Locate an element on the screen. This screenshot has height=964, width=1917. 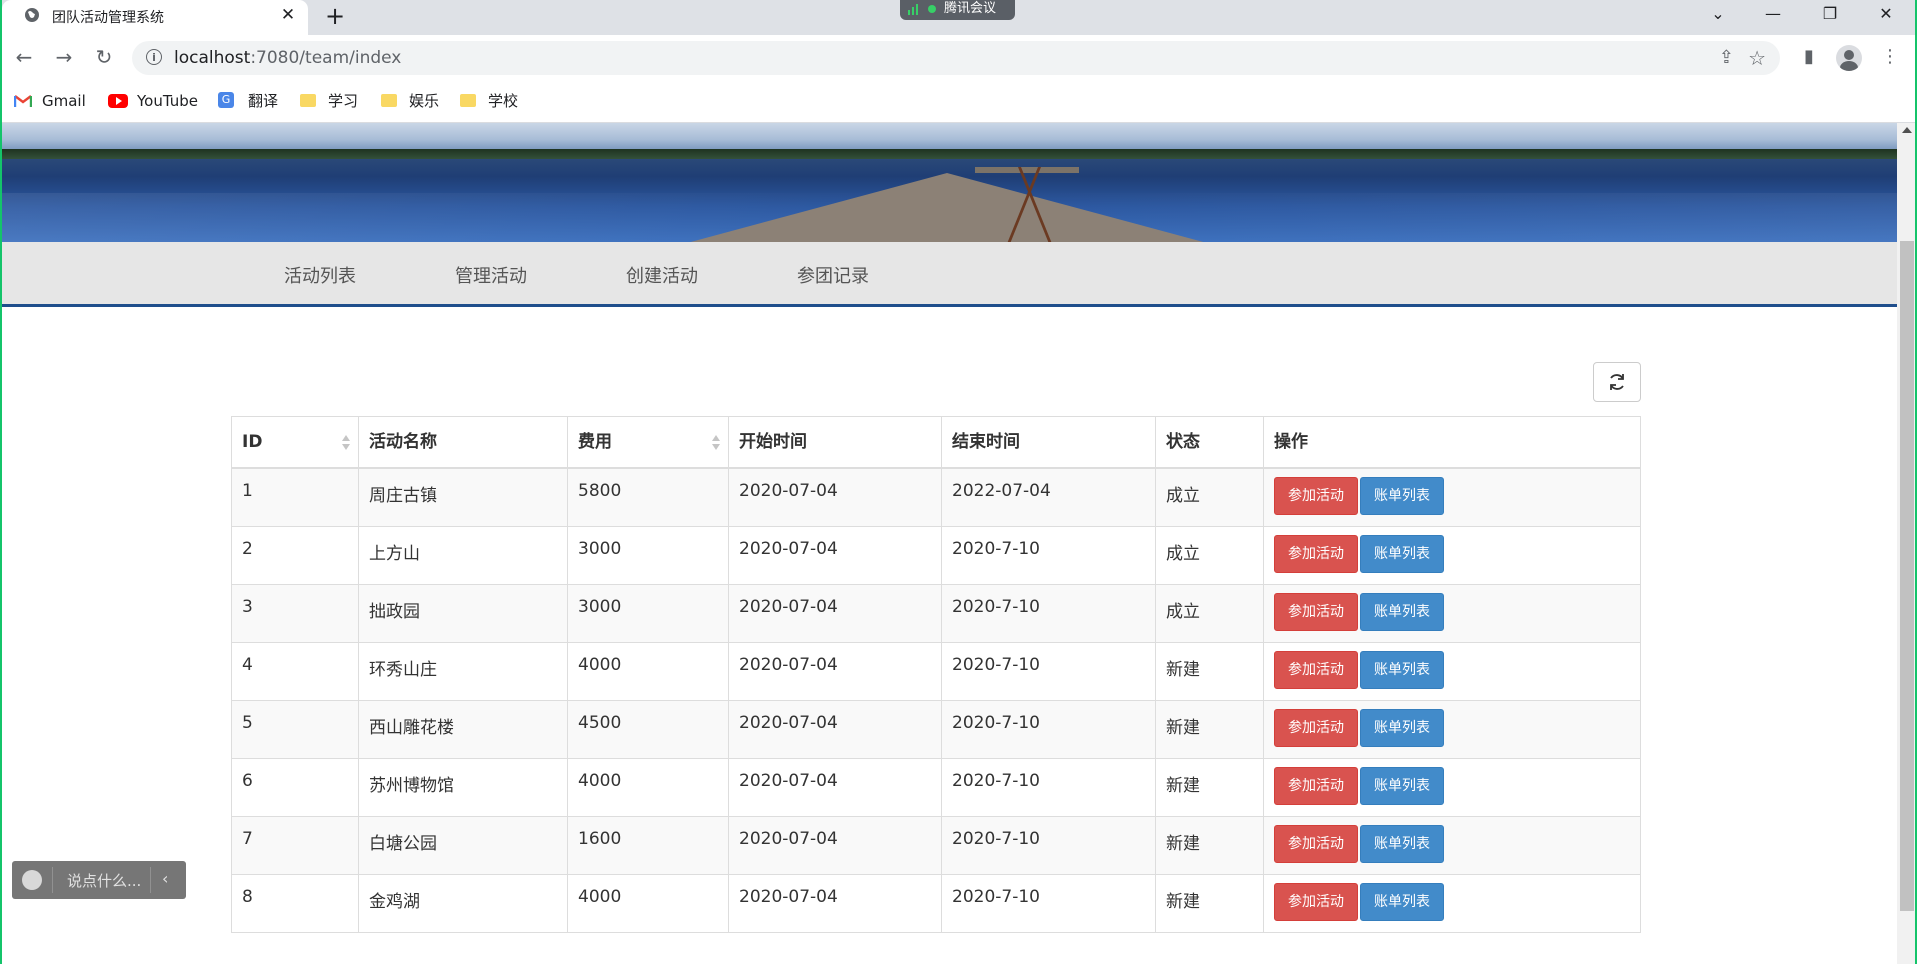
new-tab-button: + is located at coordinates (335, 16).